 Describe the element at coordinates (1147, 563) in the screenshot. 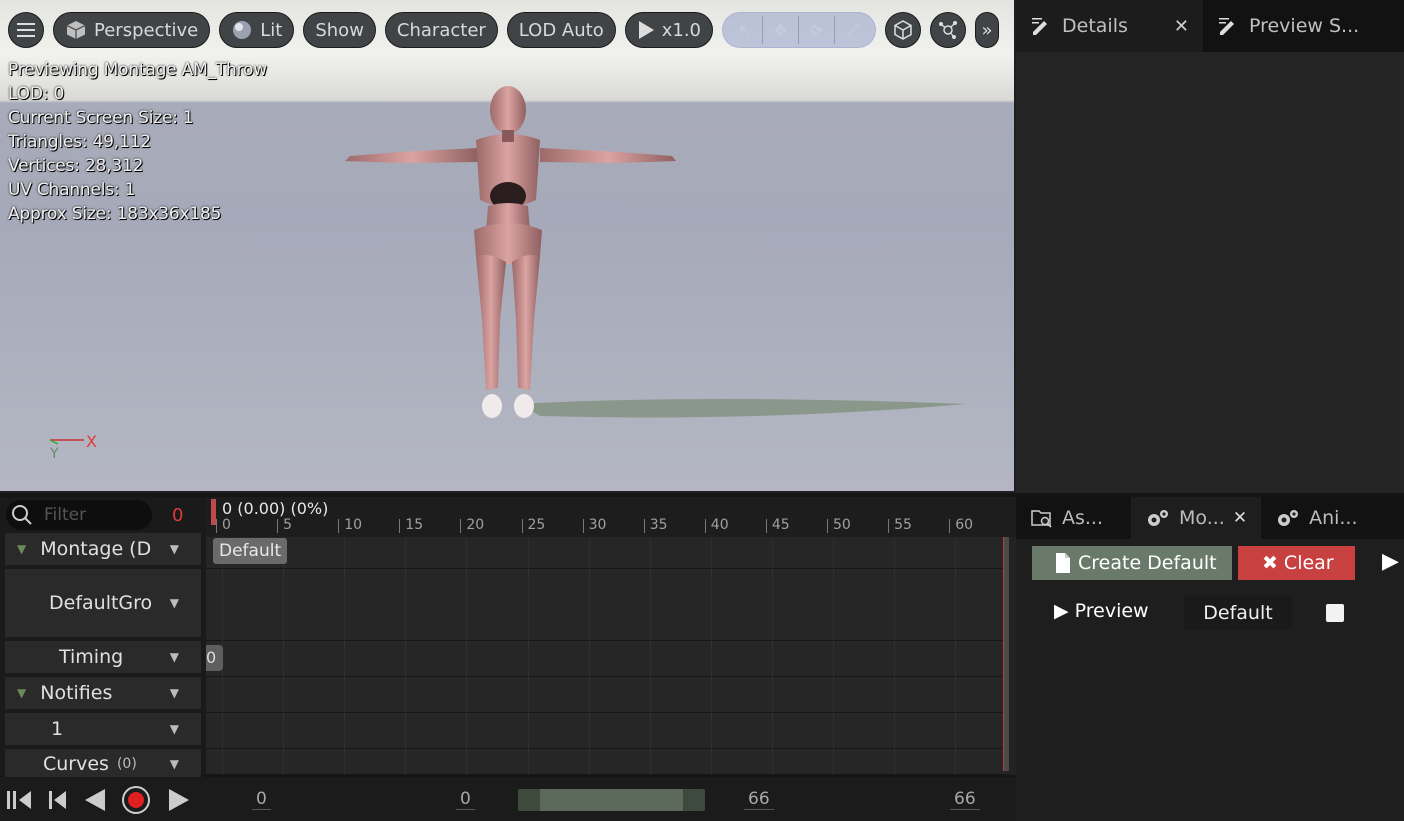

I see `create-default-label: Create Default` at that location.